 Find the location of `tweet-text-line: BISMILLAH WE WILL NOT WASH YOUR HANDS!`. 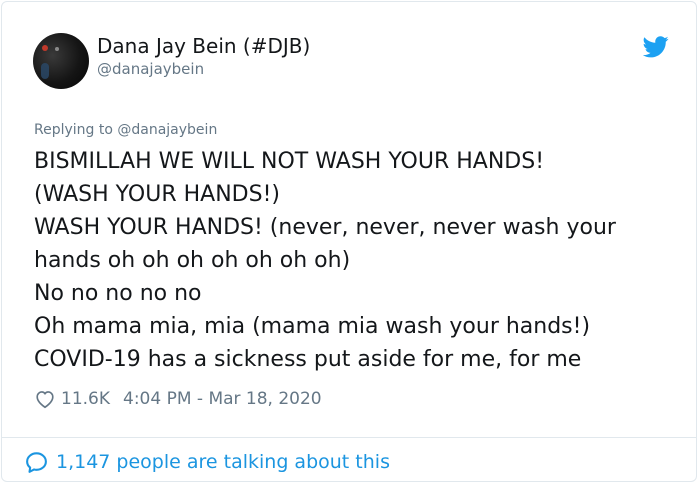

tweet-text-line: BISMILLAH WE WILL NOT WASH YOUR HANDS! is located at coordinates (289, 161).